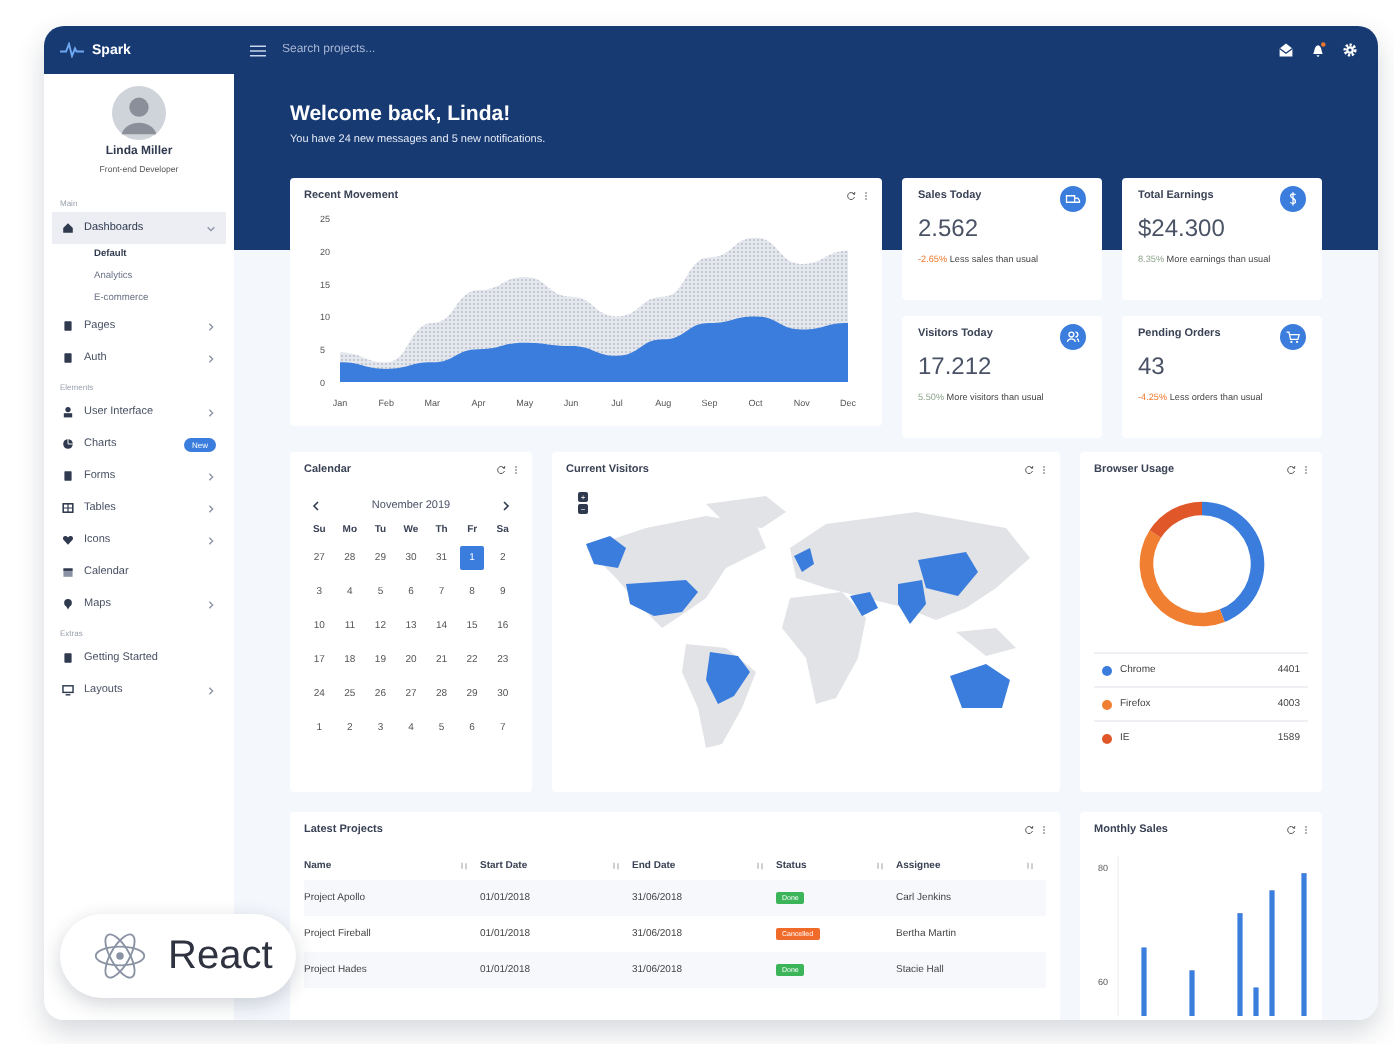 This screenshot has height=1044, width=1394. What do you see at coordinates (1073, 337) in the screenshot?
I see `users-icon` at bounding box center [1073, 337].